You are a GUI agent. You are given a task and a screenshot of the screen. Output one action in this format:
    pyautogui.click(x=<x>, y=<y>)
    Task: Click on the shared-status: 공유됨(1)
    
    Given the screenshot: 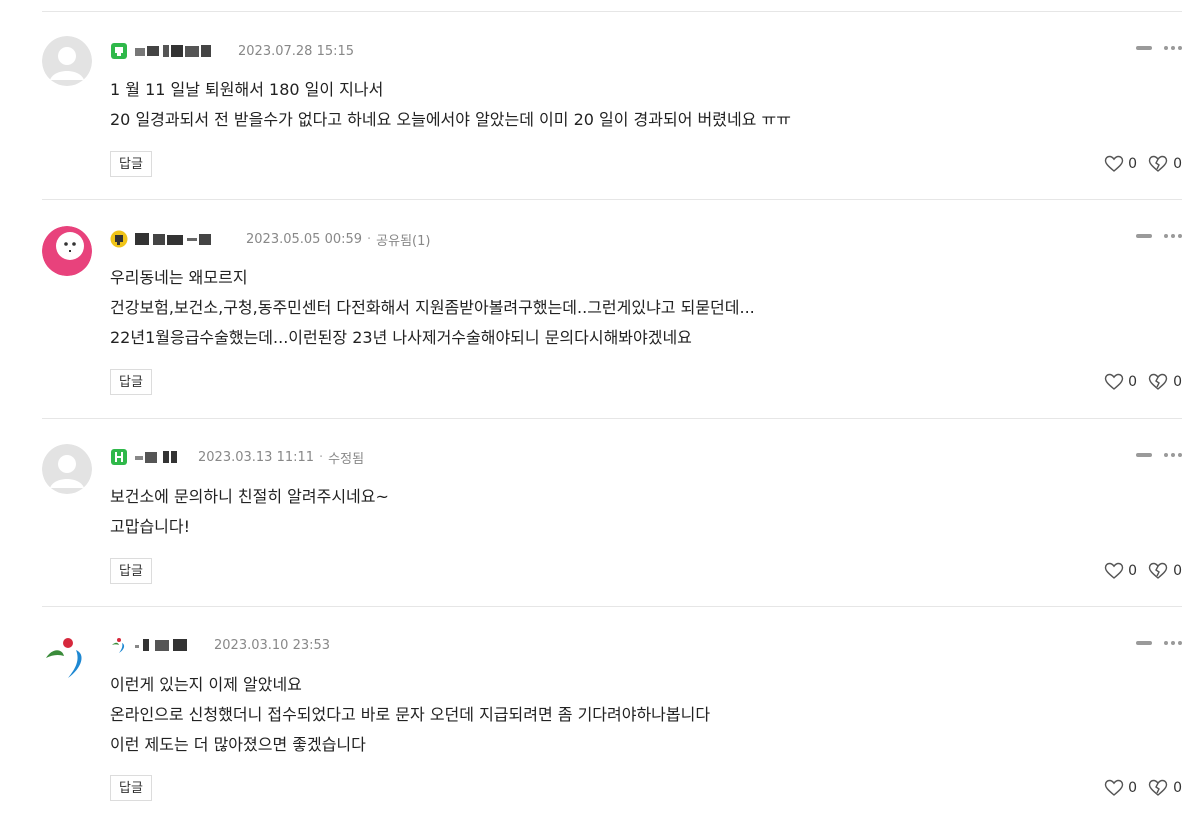 What is the action you would take?
    pyautogui.click(x=403, y=239)
    